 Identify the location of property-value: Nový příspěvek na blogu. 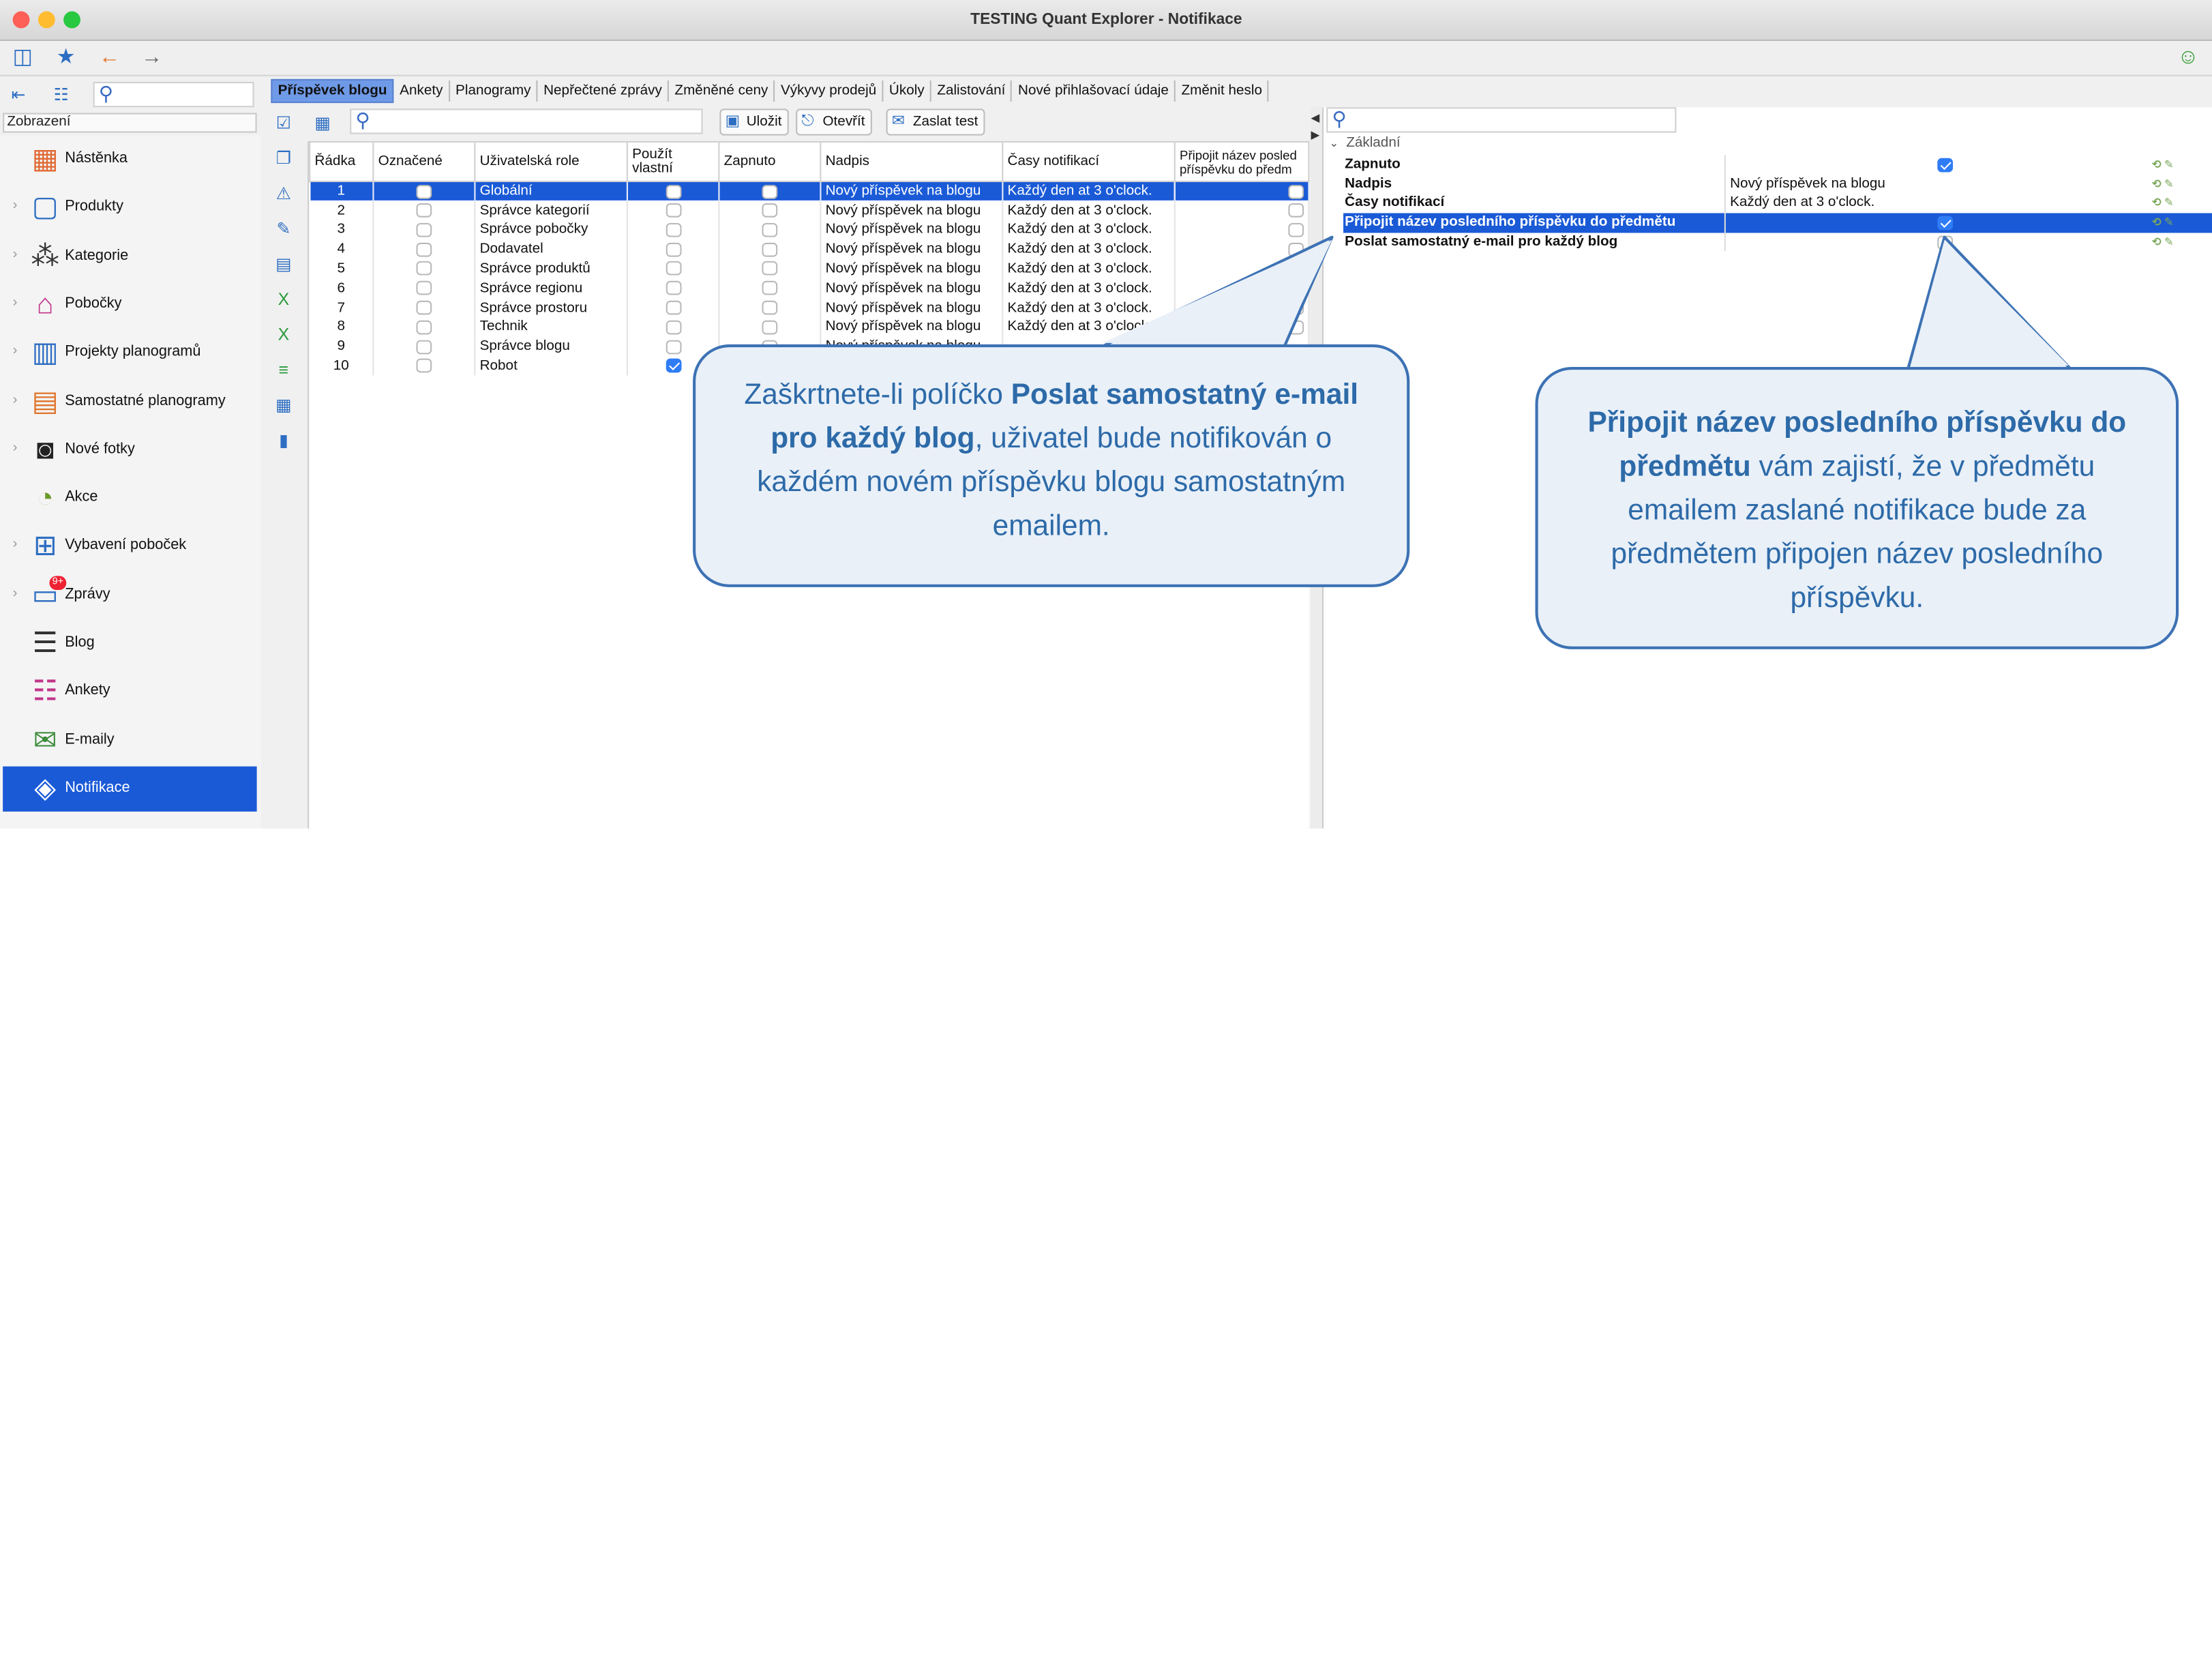
(1807, 184).